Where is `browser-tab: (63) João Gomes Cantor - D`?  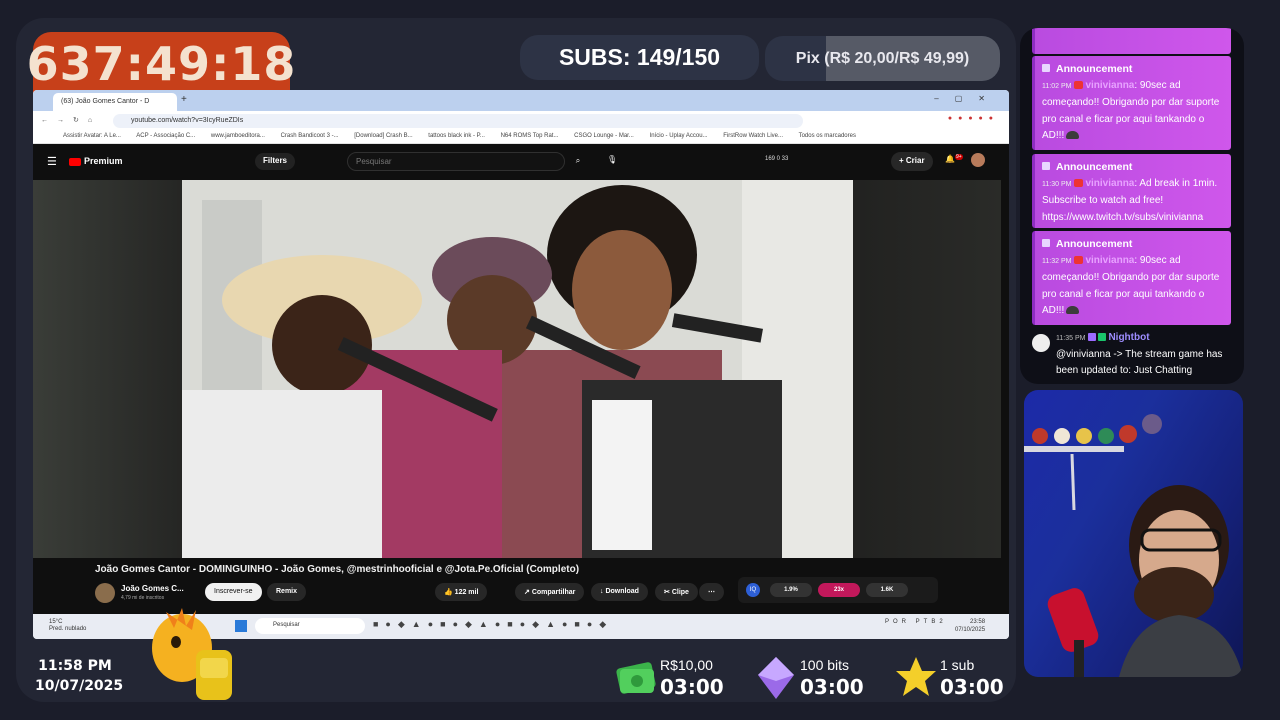
browser-tab: (63) João Gomes Cantor - D is located at coordinates (115, 102).